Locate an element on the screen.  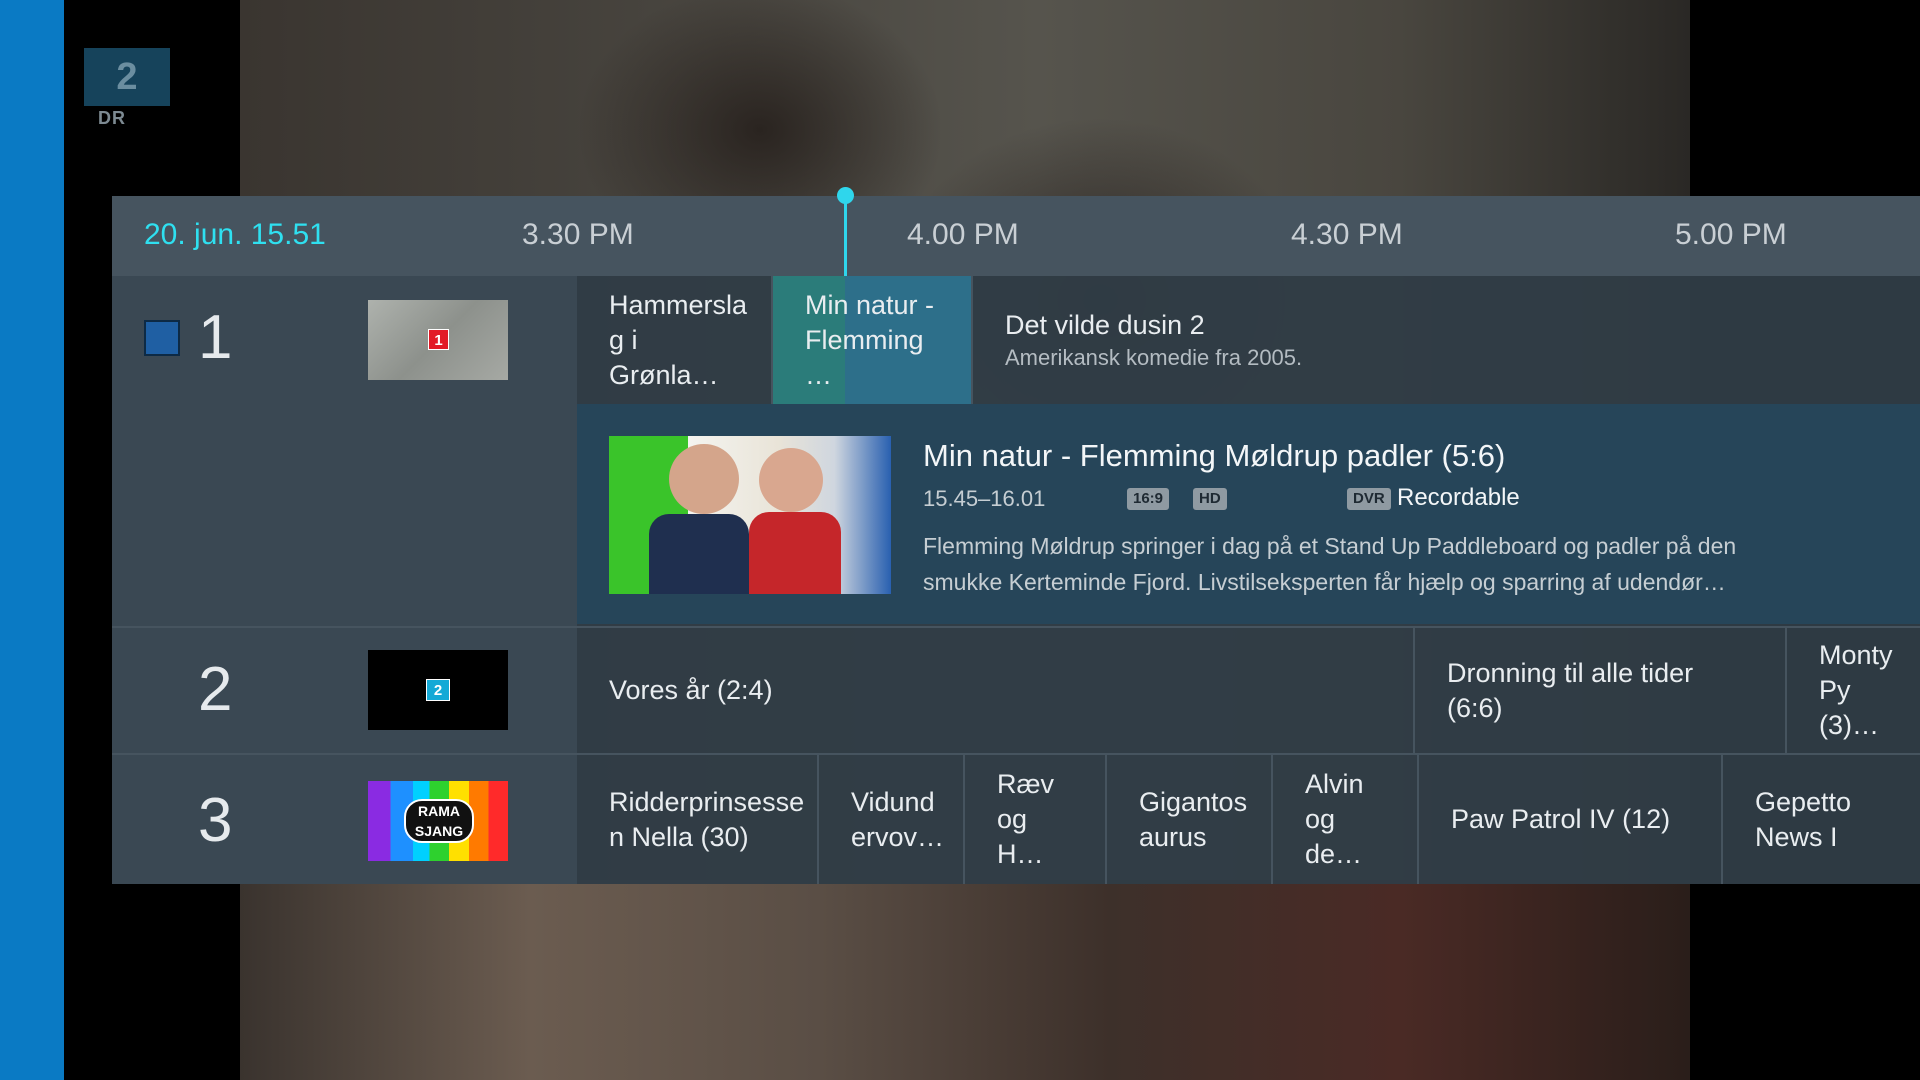
program-title: Dronning til alle tider (6:6) is located at coordinates (1570, 690).